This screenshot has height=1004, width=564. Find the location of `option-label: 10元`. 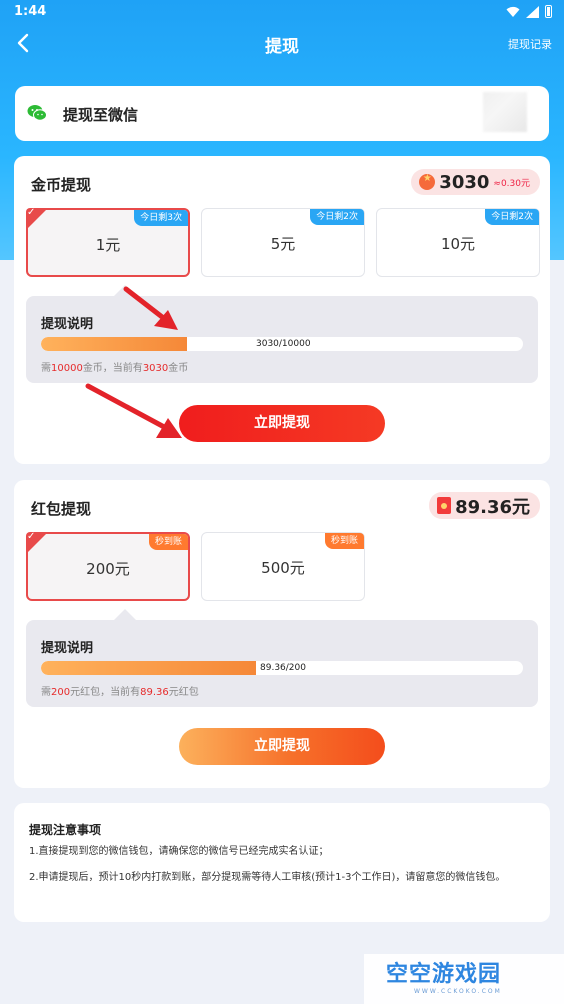

option-label: 10元 is located at coordinates (458, 244).